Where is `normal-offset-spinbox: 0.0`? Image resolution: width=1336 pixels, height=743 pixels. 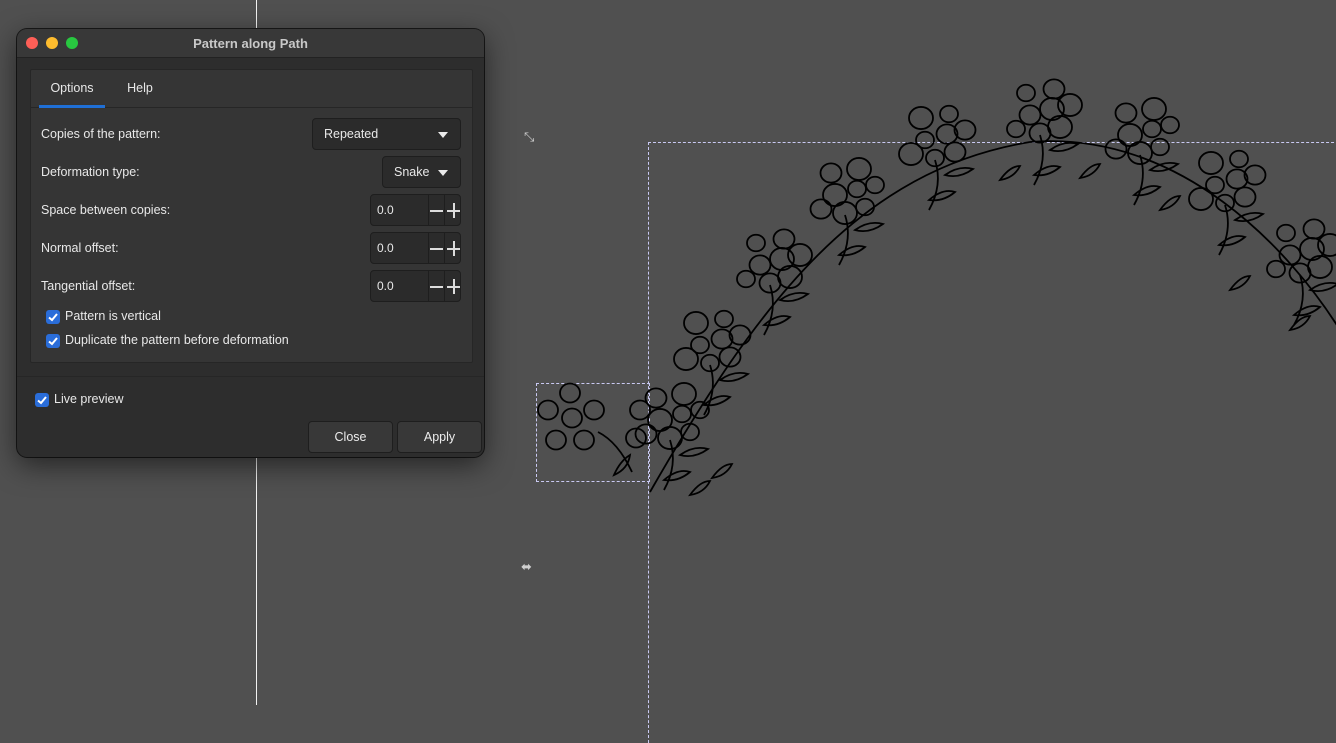 normal-offset-spinbox: 0.0 is located at coordinates (415, 248).